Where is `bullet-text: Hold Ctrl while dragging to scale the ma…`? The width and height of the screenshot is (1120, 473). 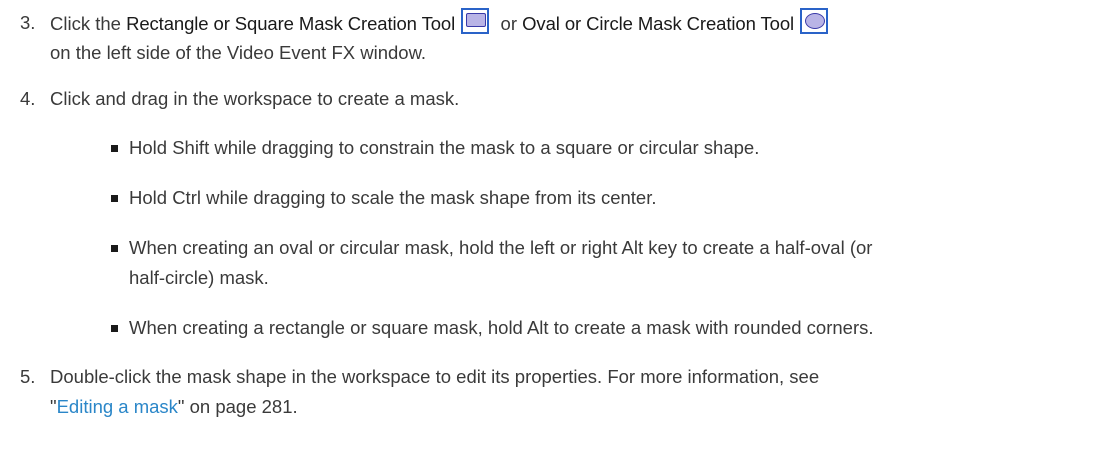 bullet-text: Hold Ctrl while dragging to scale the ma… is located at coordinates (393, 197).